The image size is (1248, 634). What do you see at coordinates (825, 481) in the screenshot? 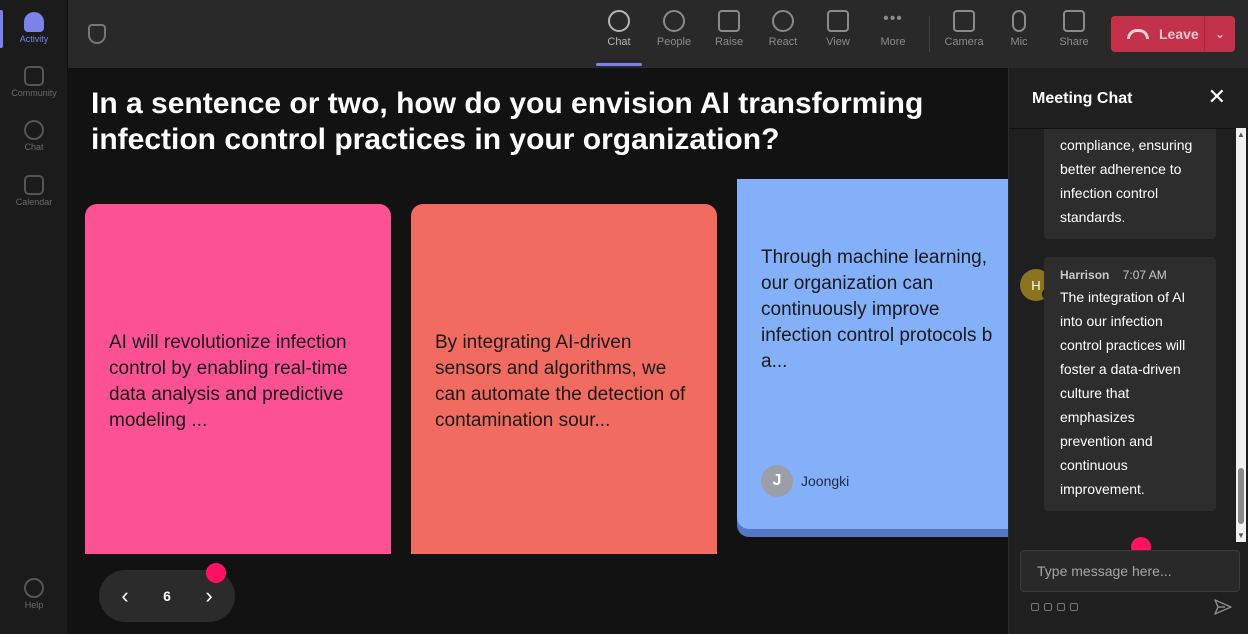
I see `author-name: Joongki` at bounding box center [825, 481].